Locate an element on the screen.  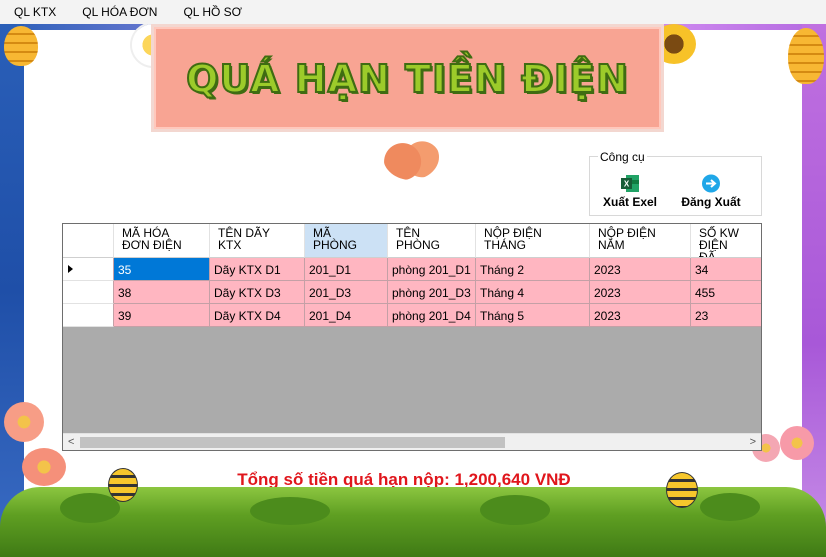
cell-so-kw: 455 is located at coordinates (726, 292).